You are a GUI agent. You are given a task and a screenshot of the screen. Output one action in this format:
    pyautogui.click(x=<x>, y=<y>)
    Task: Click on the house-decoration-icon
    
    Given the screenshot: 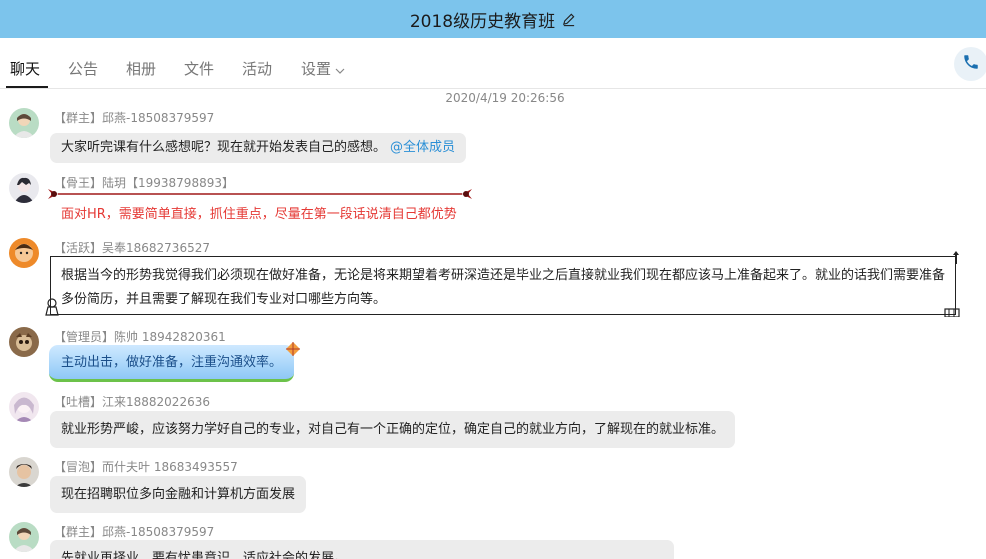 What is the action you would take?
    pyautogui.click(x=952, y=312)
    